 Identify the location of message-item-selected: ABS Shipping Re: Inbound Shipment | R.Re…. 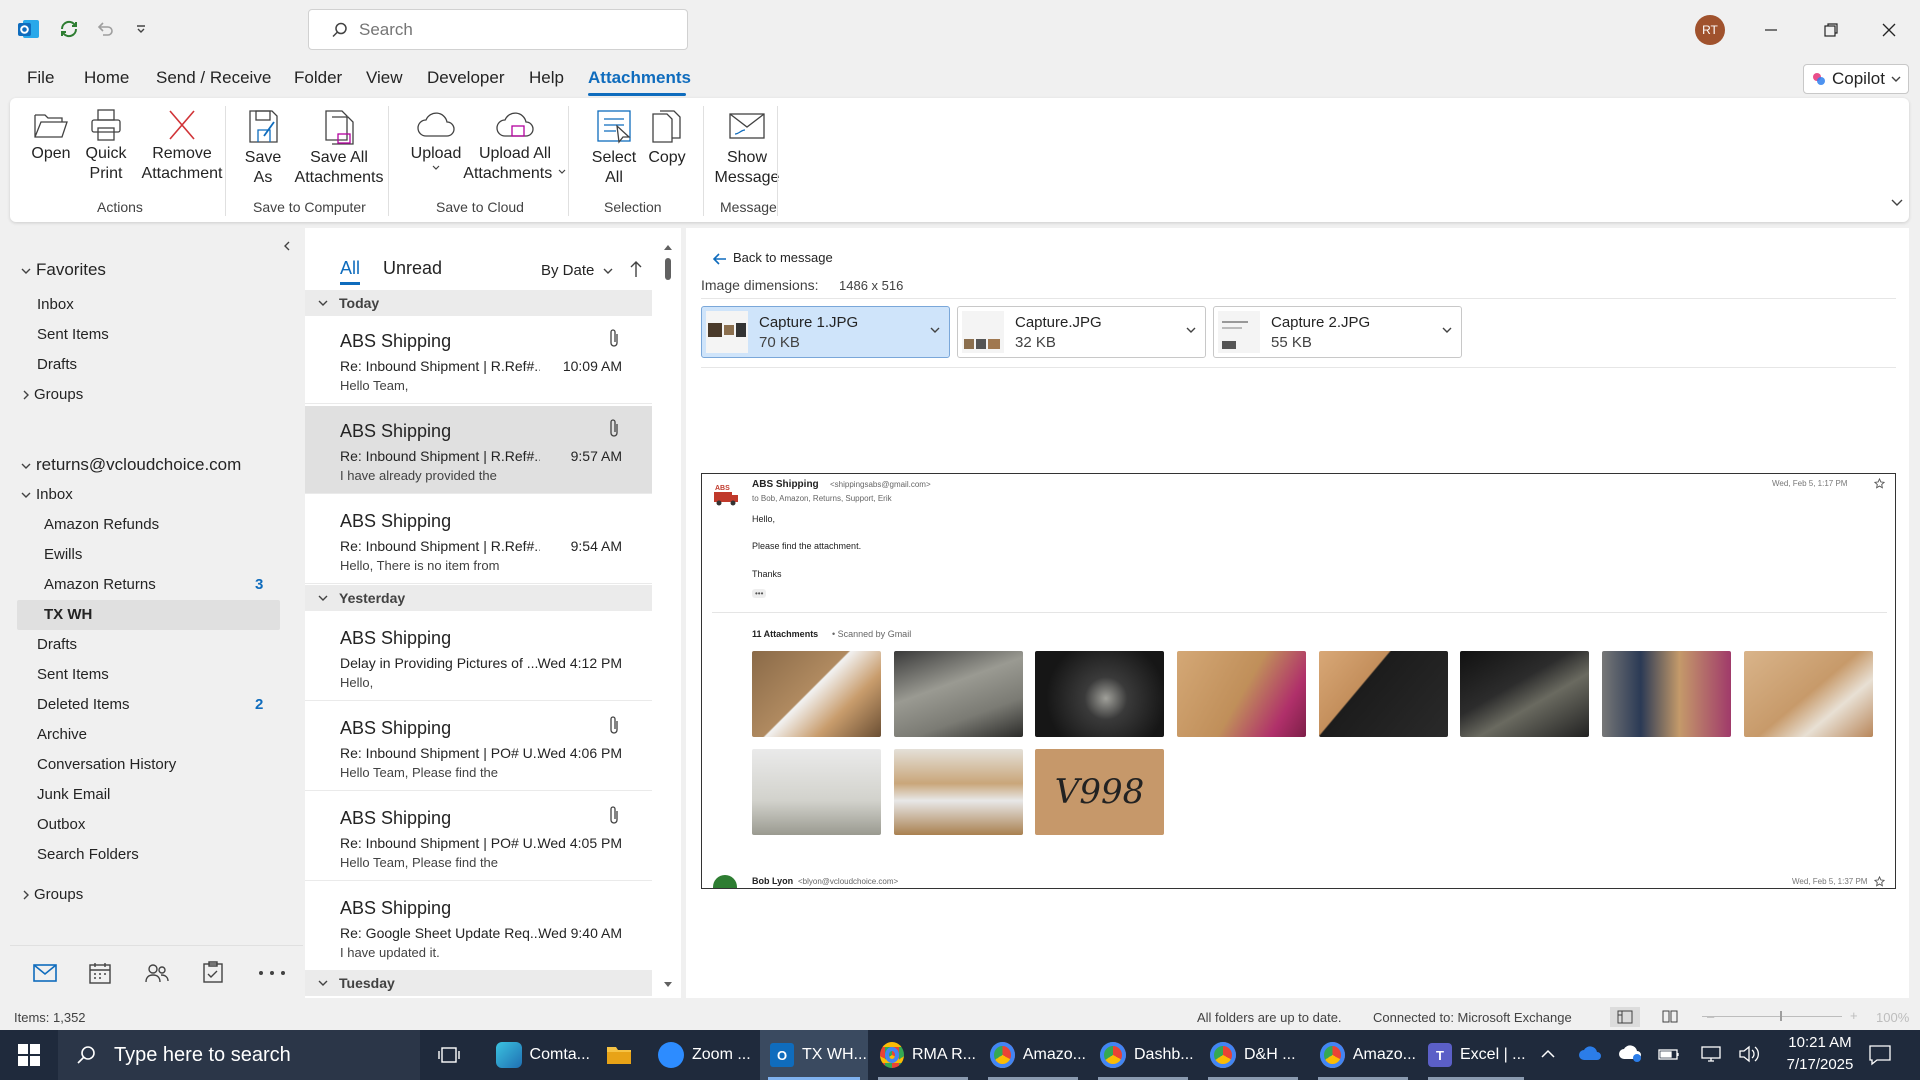
(478, 450).